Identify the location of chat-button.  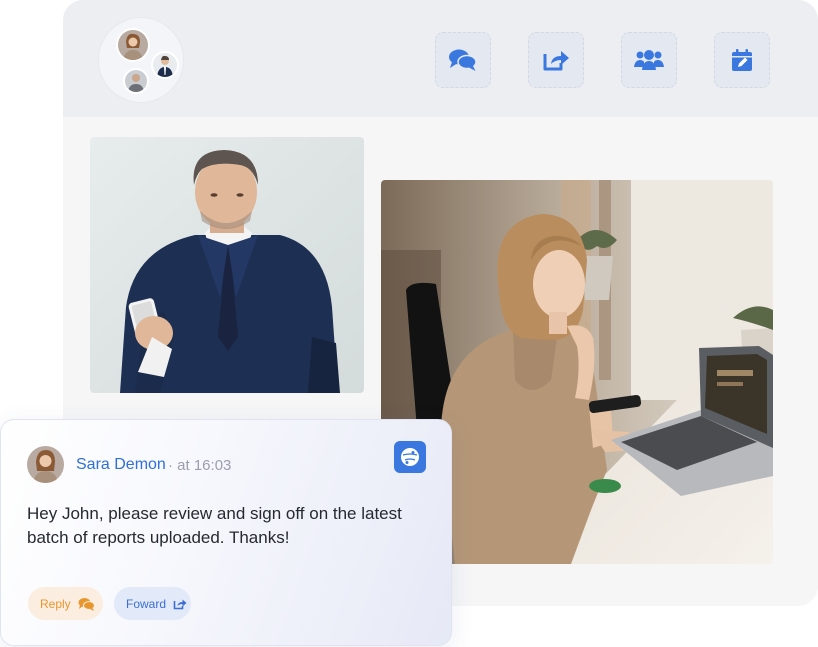
(463, 60).